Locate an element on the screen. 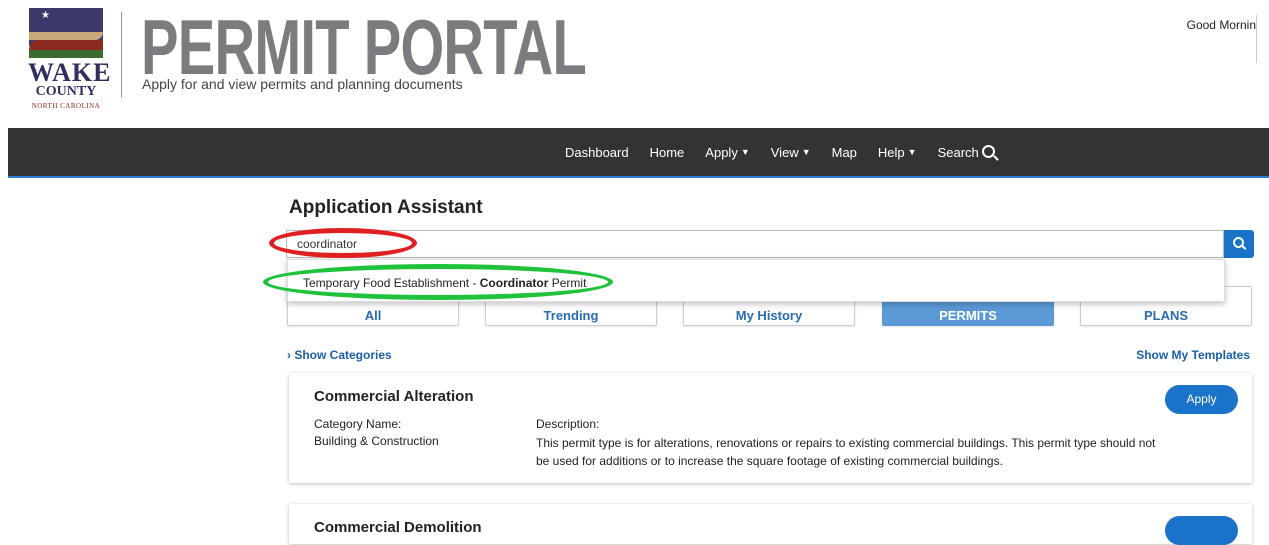  search-button is located at coordinates (1239, 244).